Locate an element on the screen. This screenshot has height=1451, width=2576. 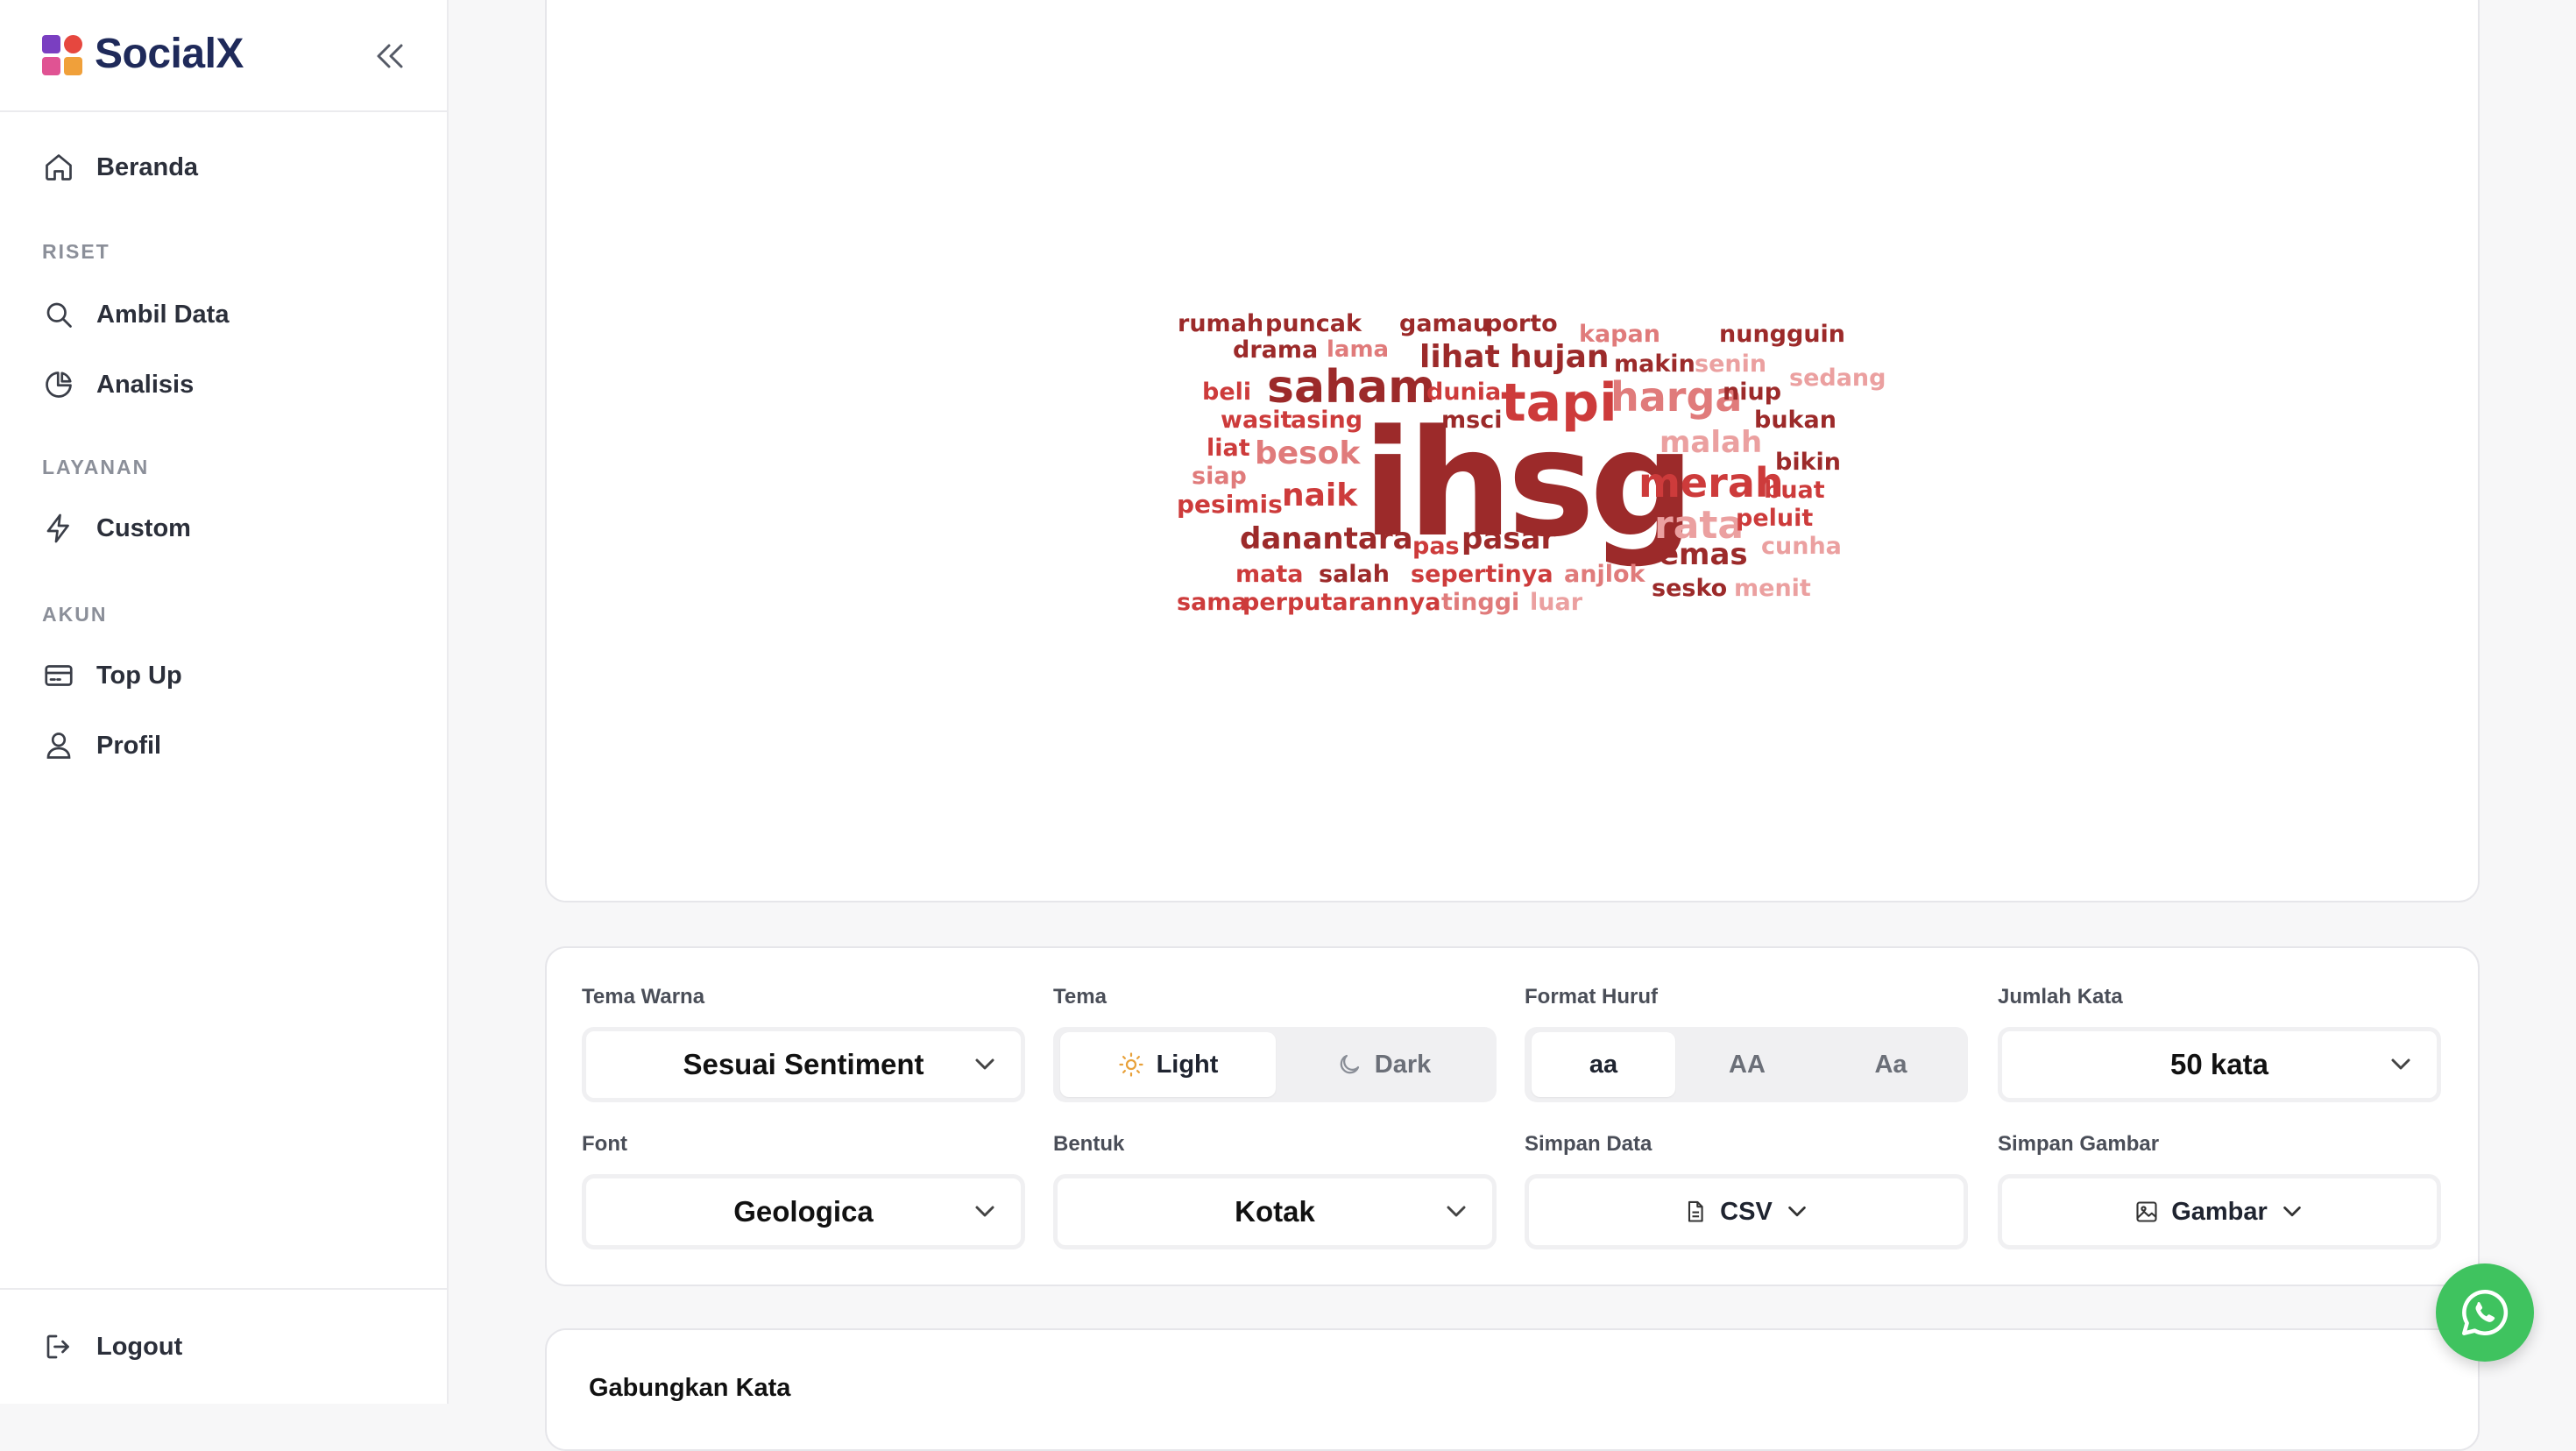
bentuk-label: Bentuk is located at coordinates (1089, 1144).